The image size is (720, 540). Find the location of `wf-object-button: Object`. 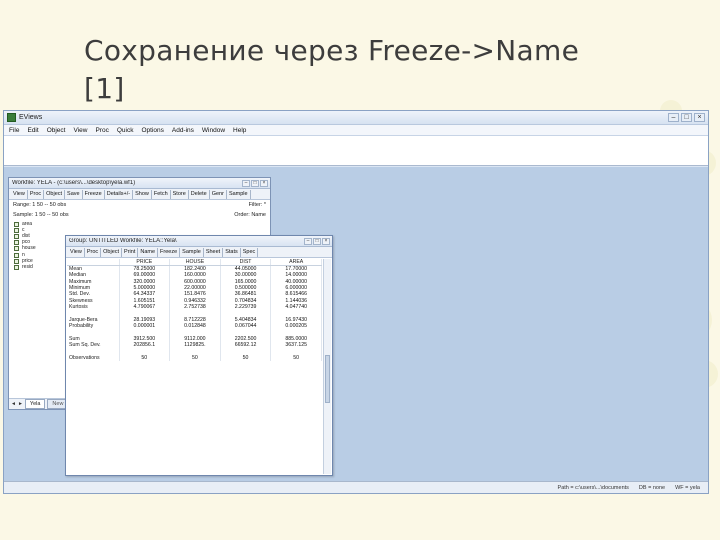

wf-object-button: Object is located at coordinates (55, 194).